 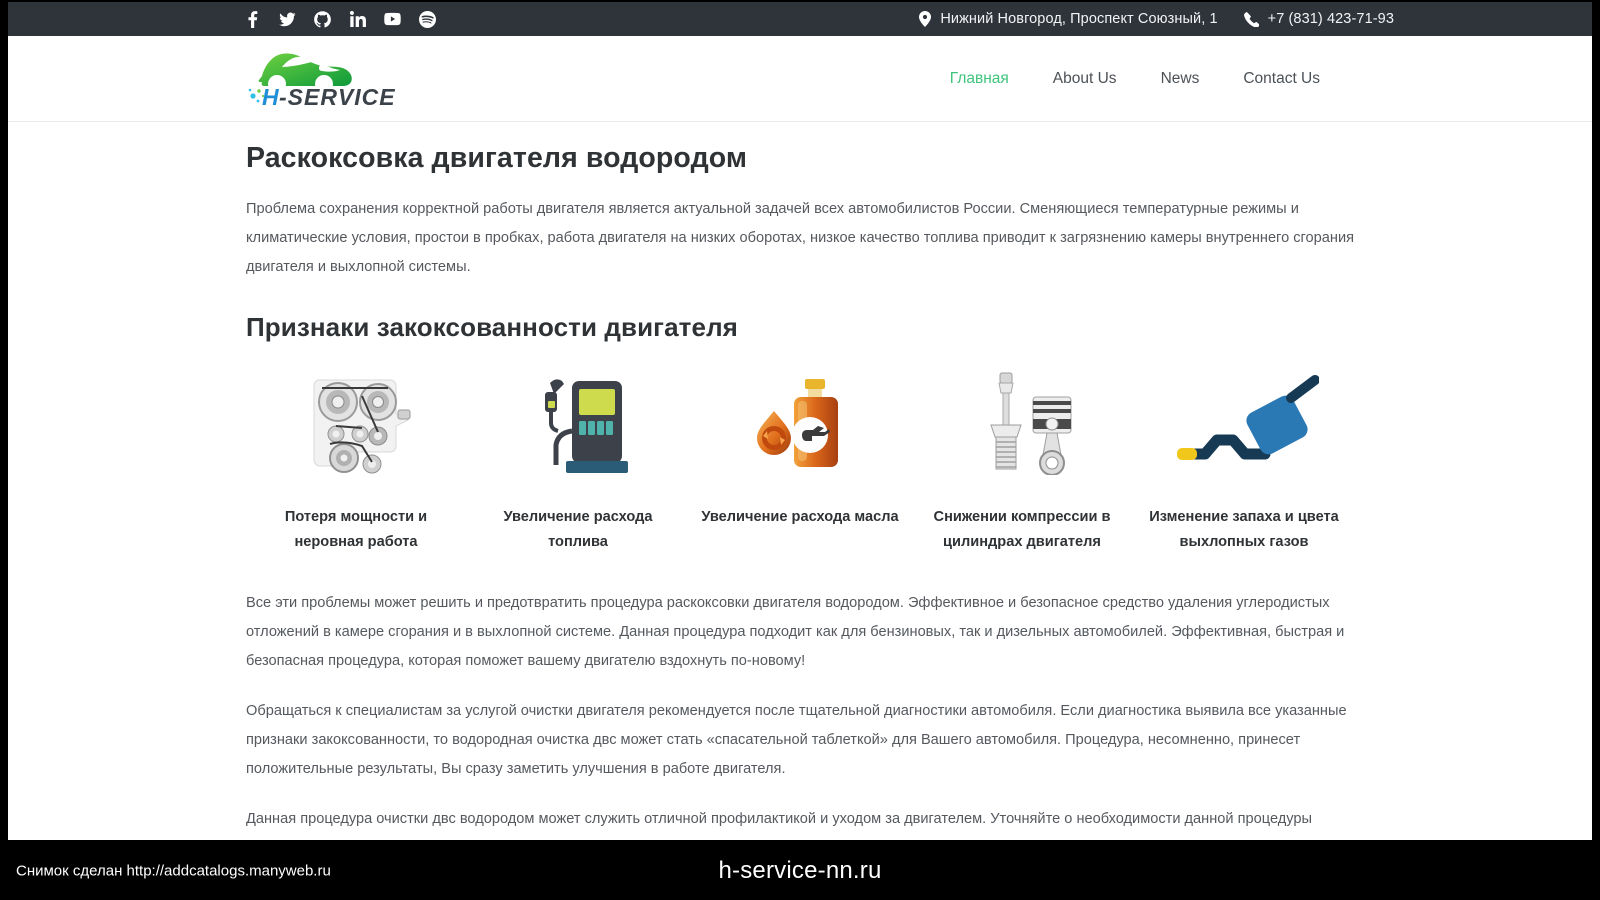 I want to click on address-text: Нижний Новгород, Проспект Союзный, 1, so click(x=1079, y=19).